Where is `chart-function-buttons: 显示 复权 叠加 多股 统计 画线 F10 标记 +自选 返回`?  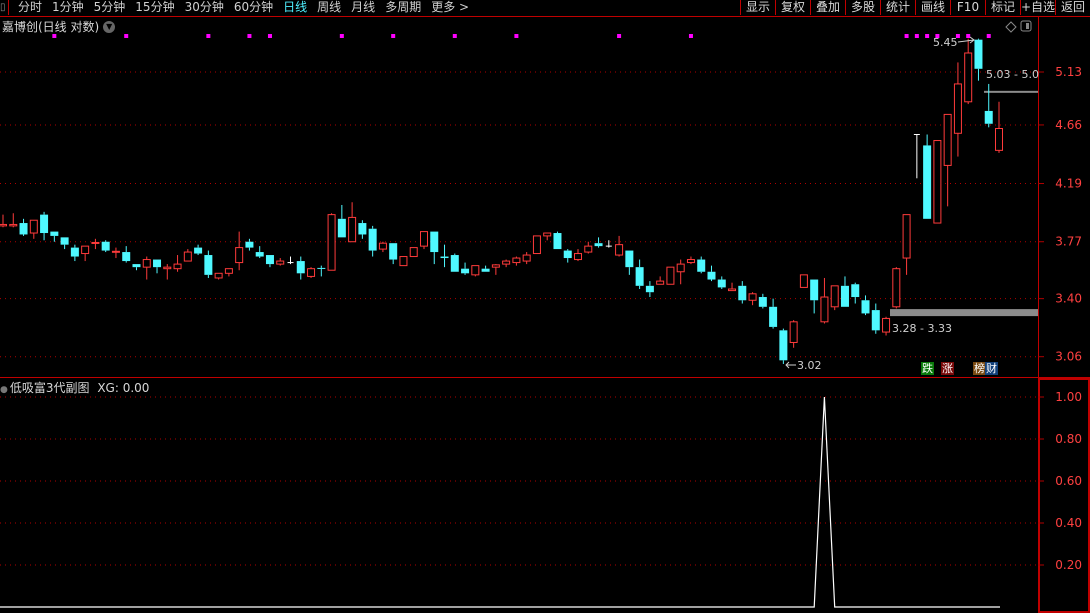 chart-function-buttons: 显示 复权 叠加 多股 统计 画线 F10 标记 +自选 返回 is located at coordinates (915, 7).